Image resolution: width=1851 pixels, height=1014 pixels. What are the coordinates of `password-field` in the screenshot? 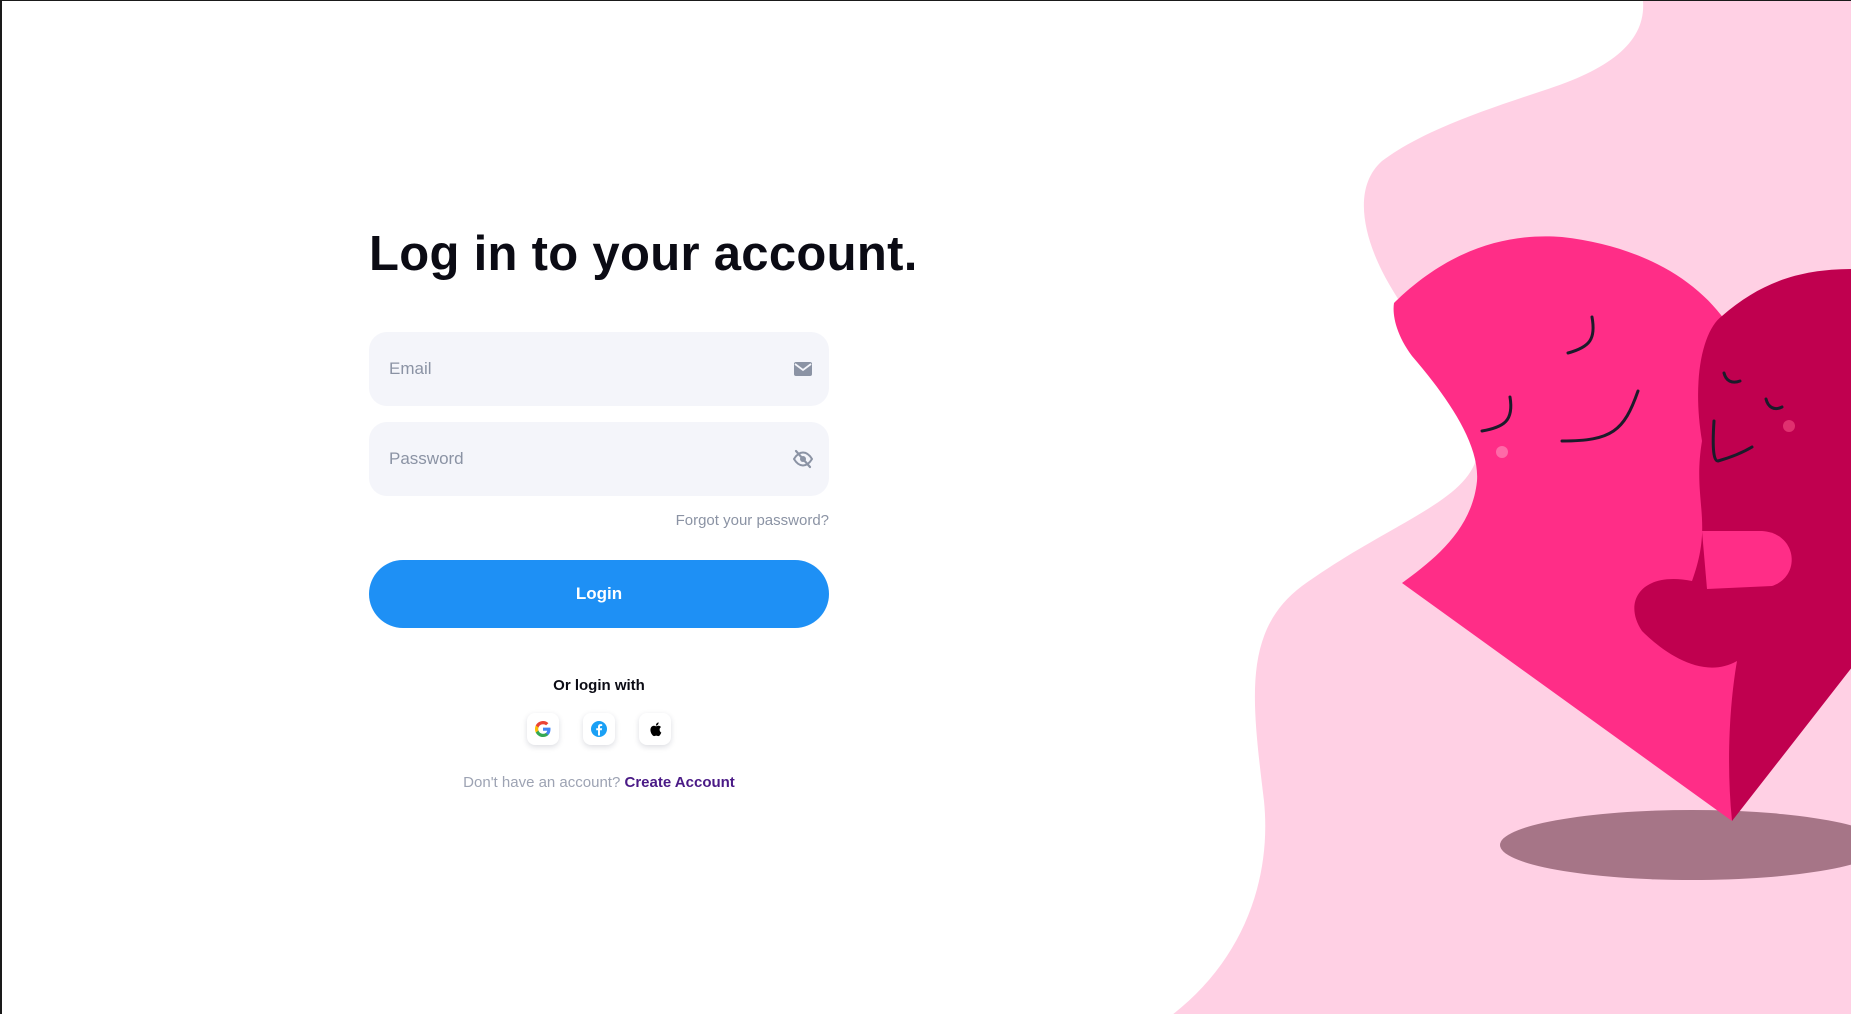 It's located at (599, 459).